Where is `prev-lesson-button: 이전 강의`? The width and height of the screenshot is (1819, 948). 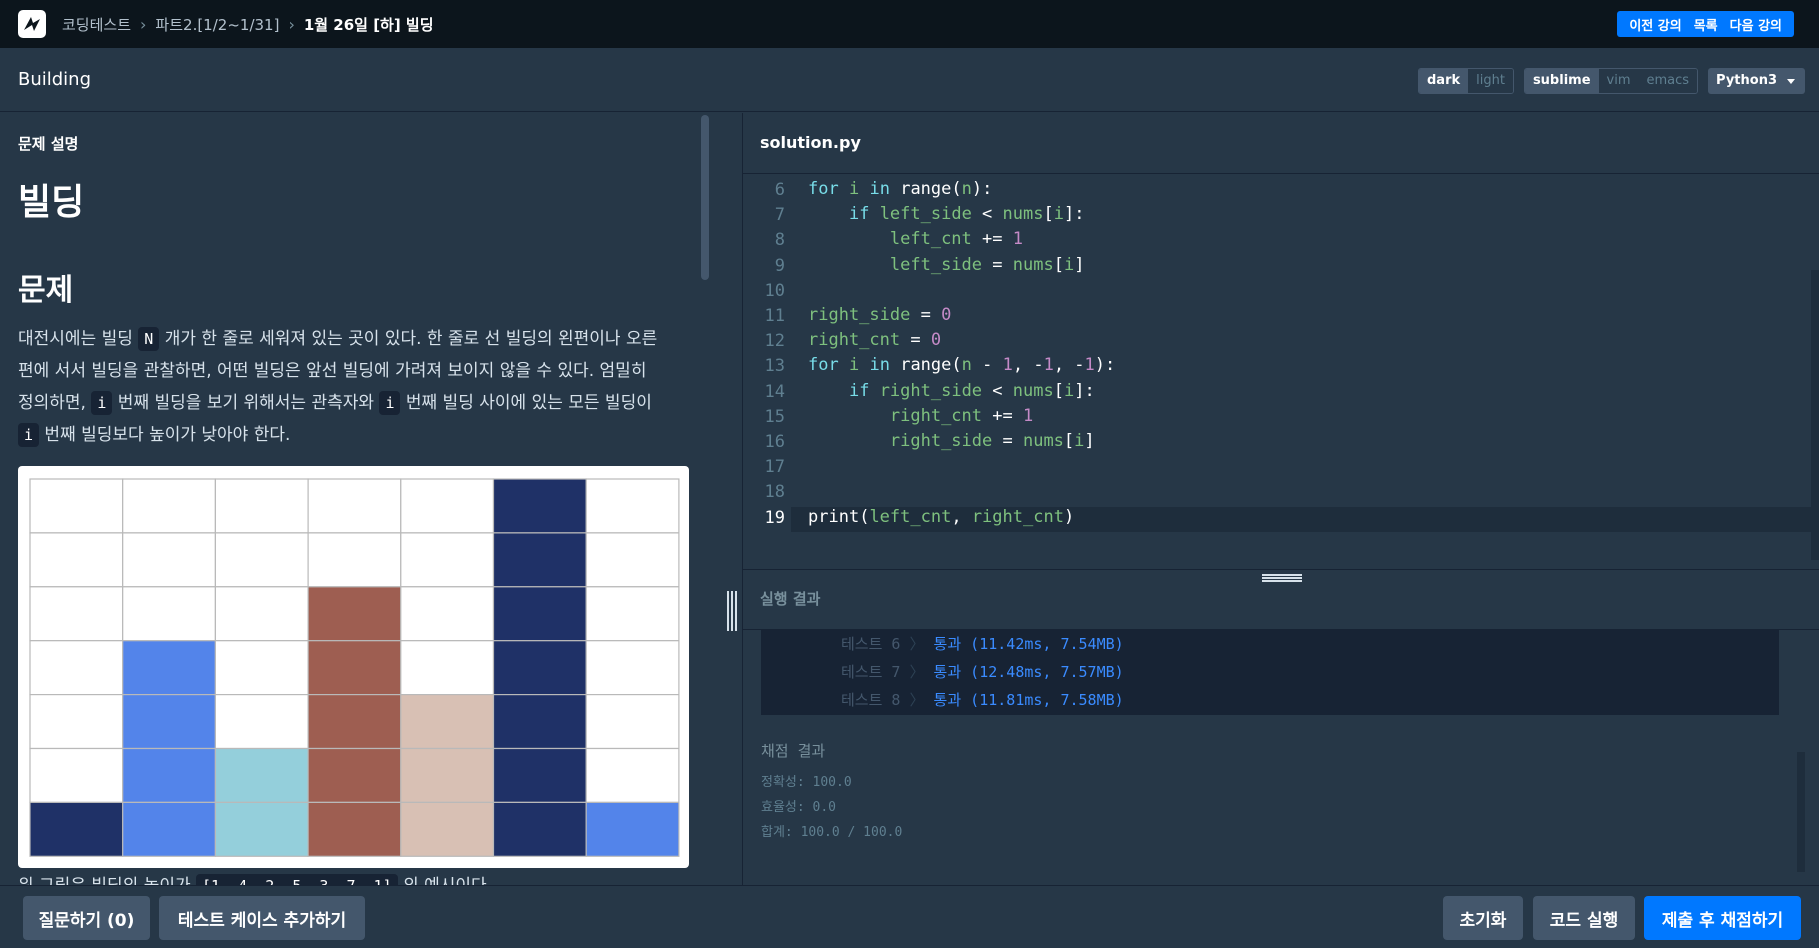 prev-lesson-button: 이전 강의 is located at coordinates (1655, 24).